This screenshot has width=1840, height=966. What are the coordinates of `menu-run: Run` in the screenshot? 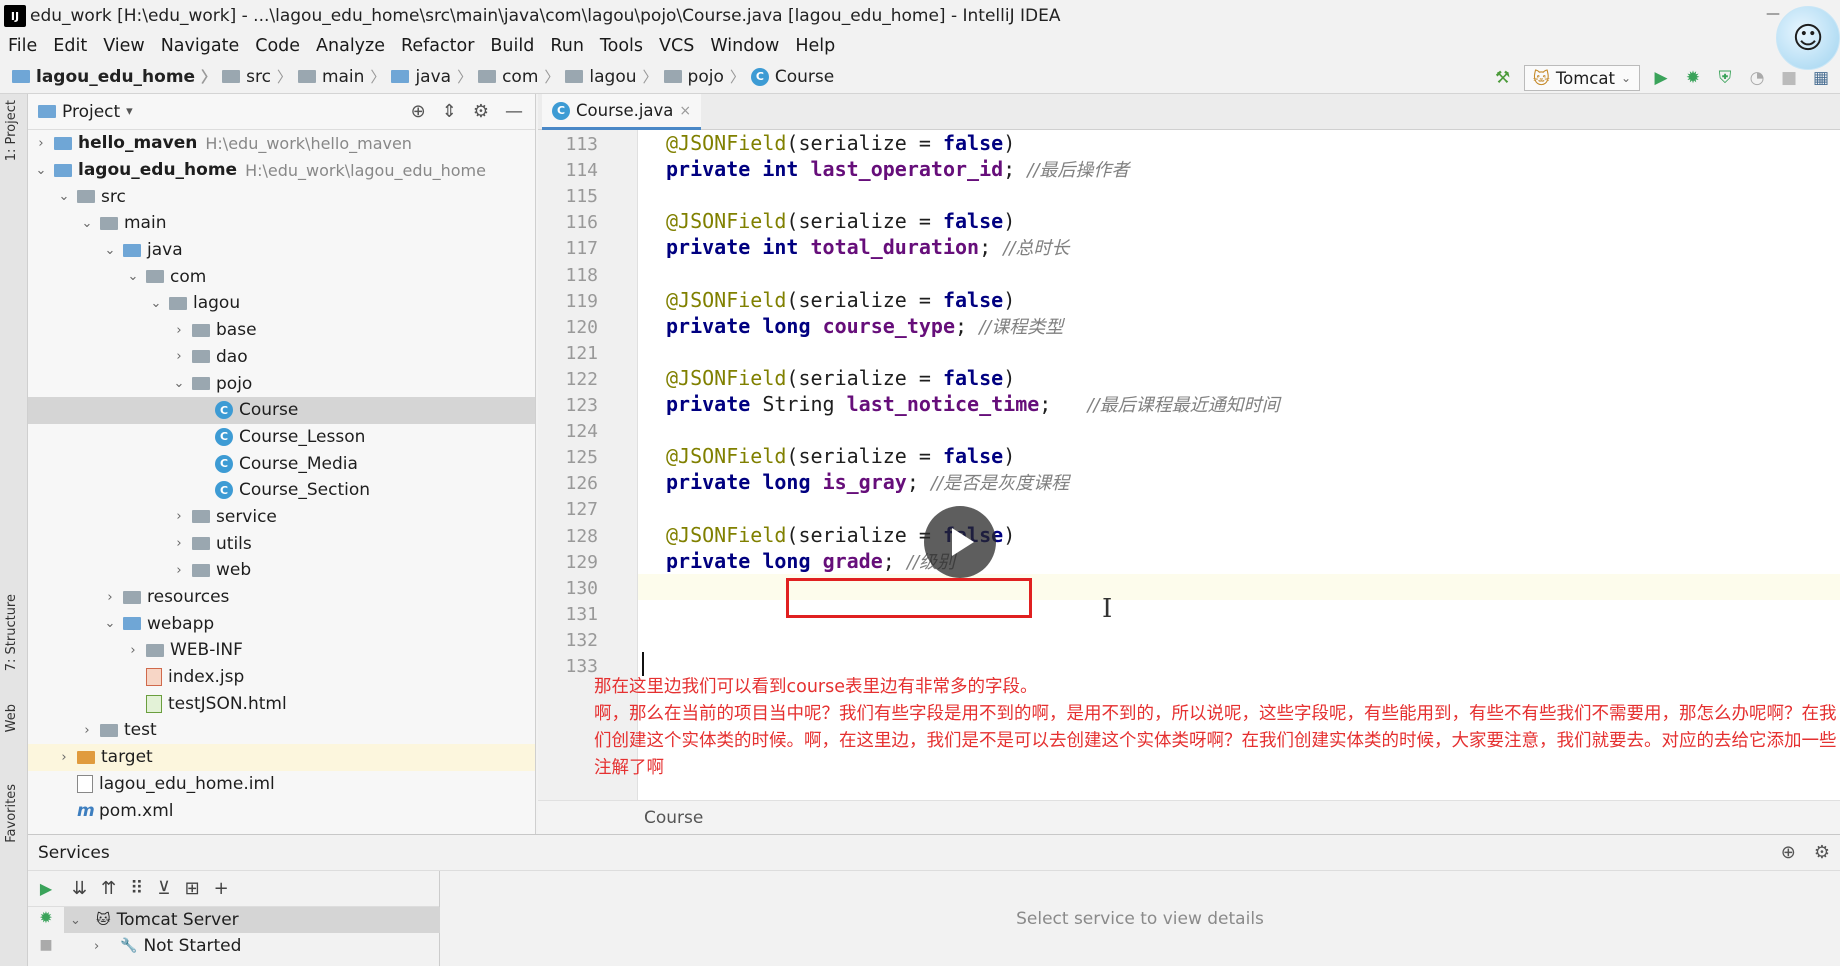 It's located at (567, 46).